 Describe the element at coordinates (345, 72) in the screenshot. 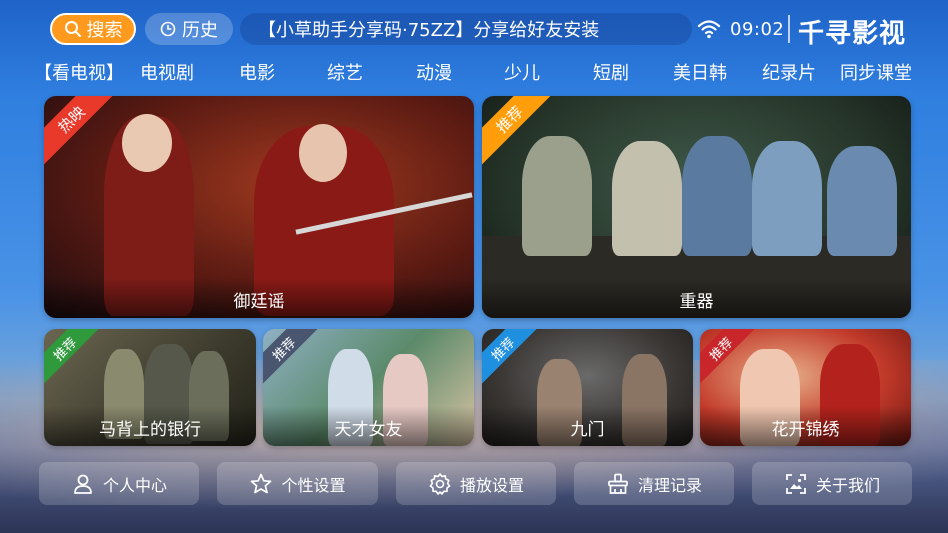

I see `nav-item-variety: 综艺` at that location.